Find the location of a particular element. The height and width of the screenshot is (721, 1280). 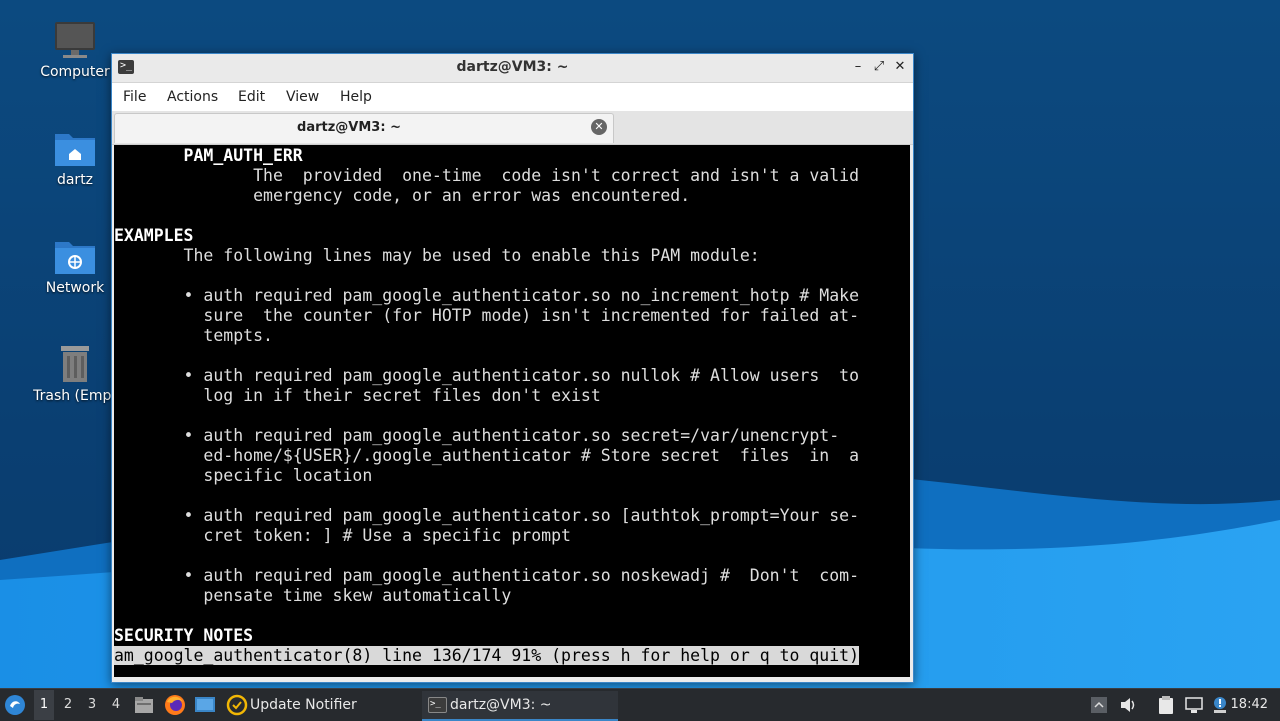

desktop-icon-network: Network is located at coordinates (75, 266).